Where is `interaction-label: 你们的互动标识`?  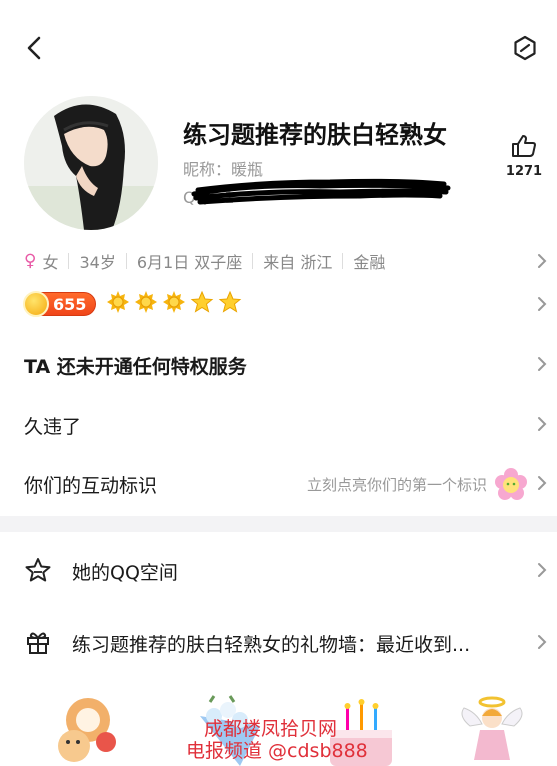 interaction-label: 你们的互动标识 is located at coordinates (91, 486).